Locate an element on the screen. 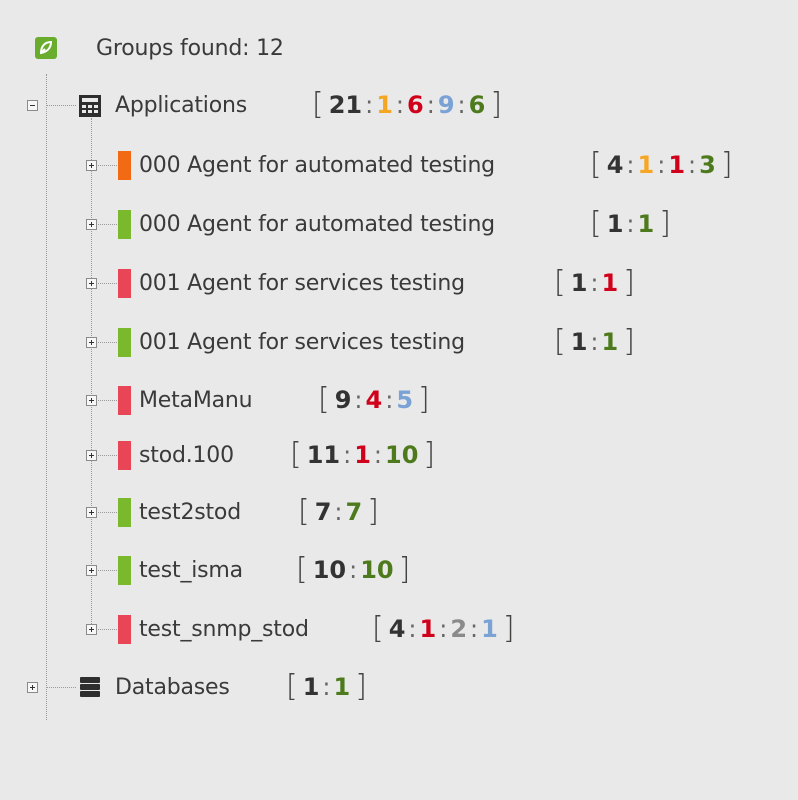 This screenshot has width=798, height=800. counts-databases: [ 1: 1 ] is located at coordinates (326, 686).